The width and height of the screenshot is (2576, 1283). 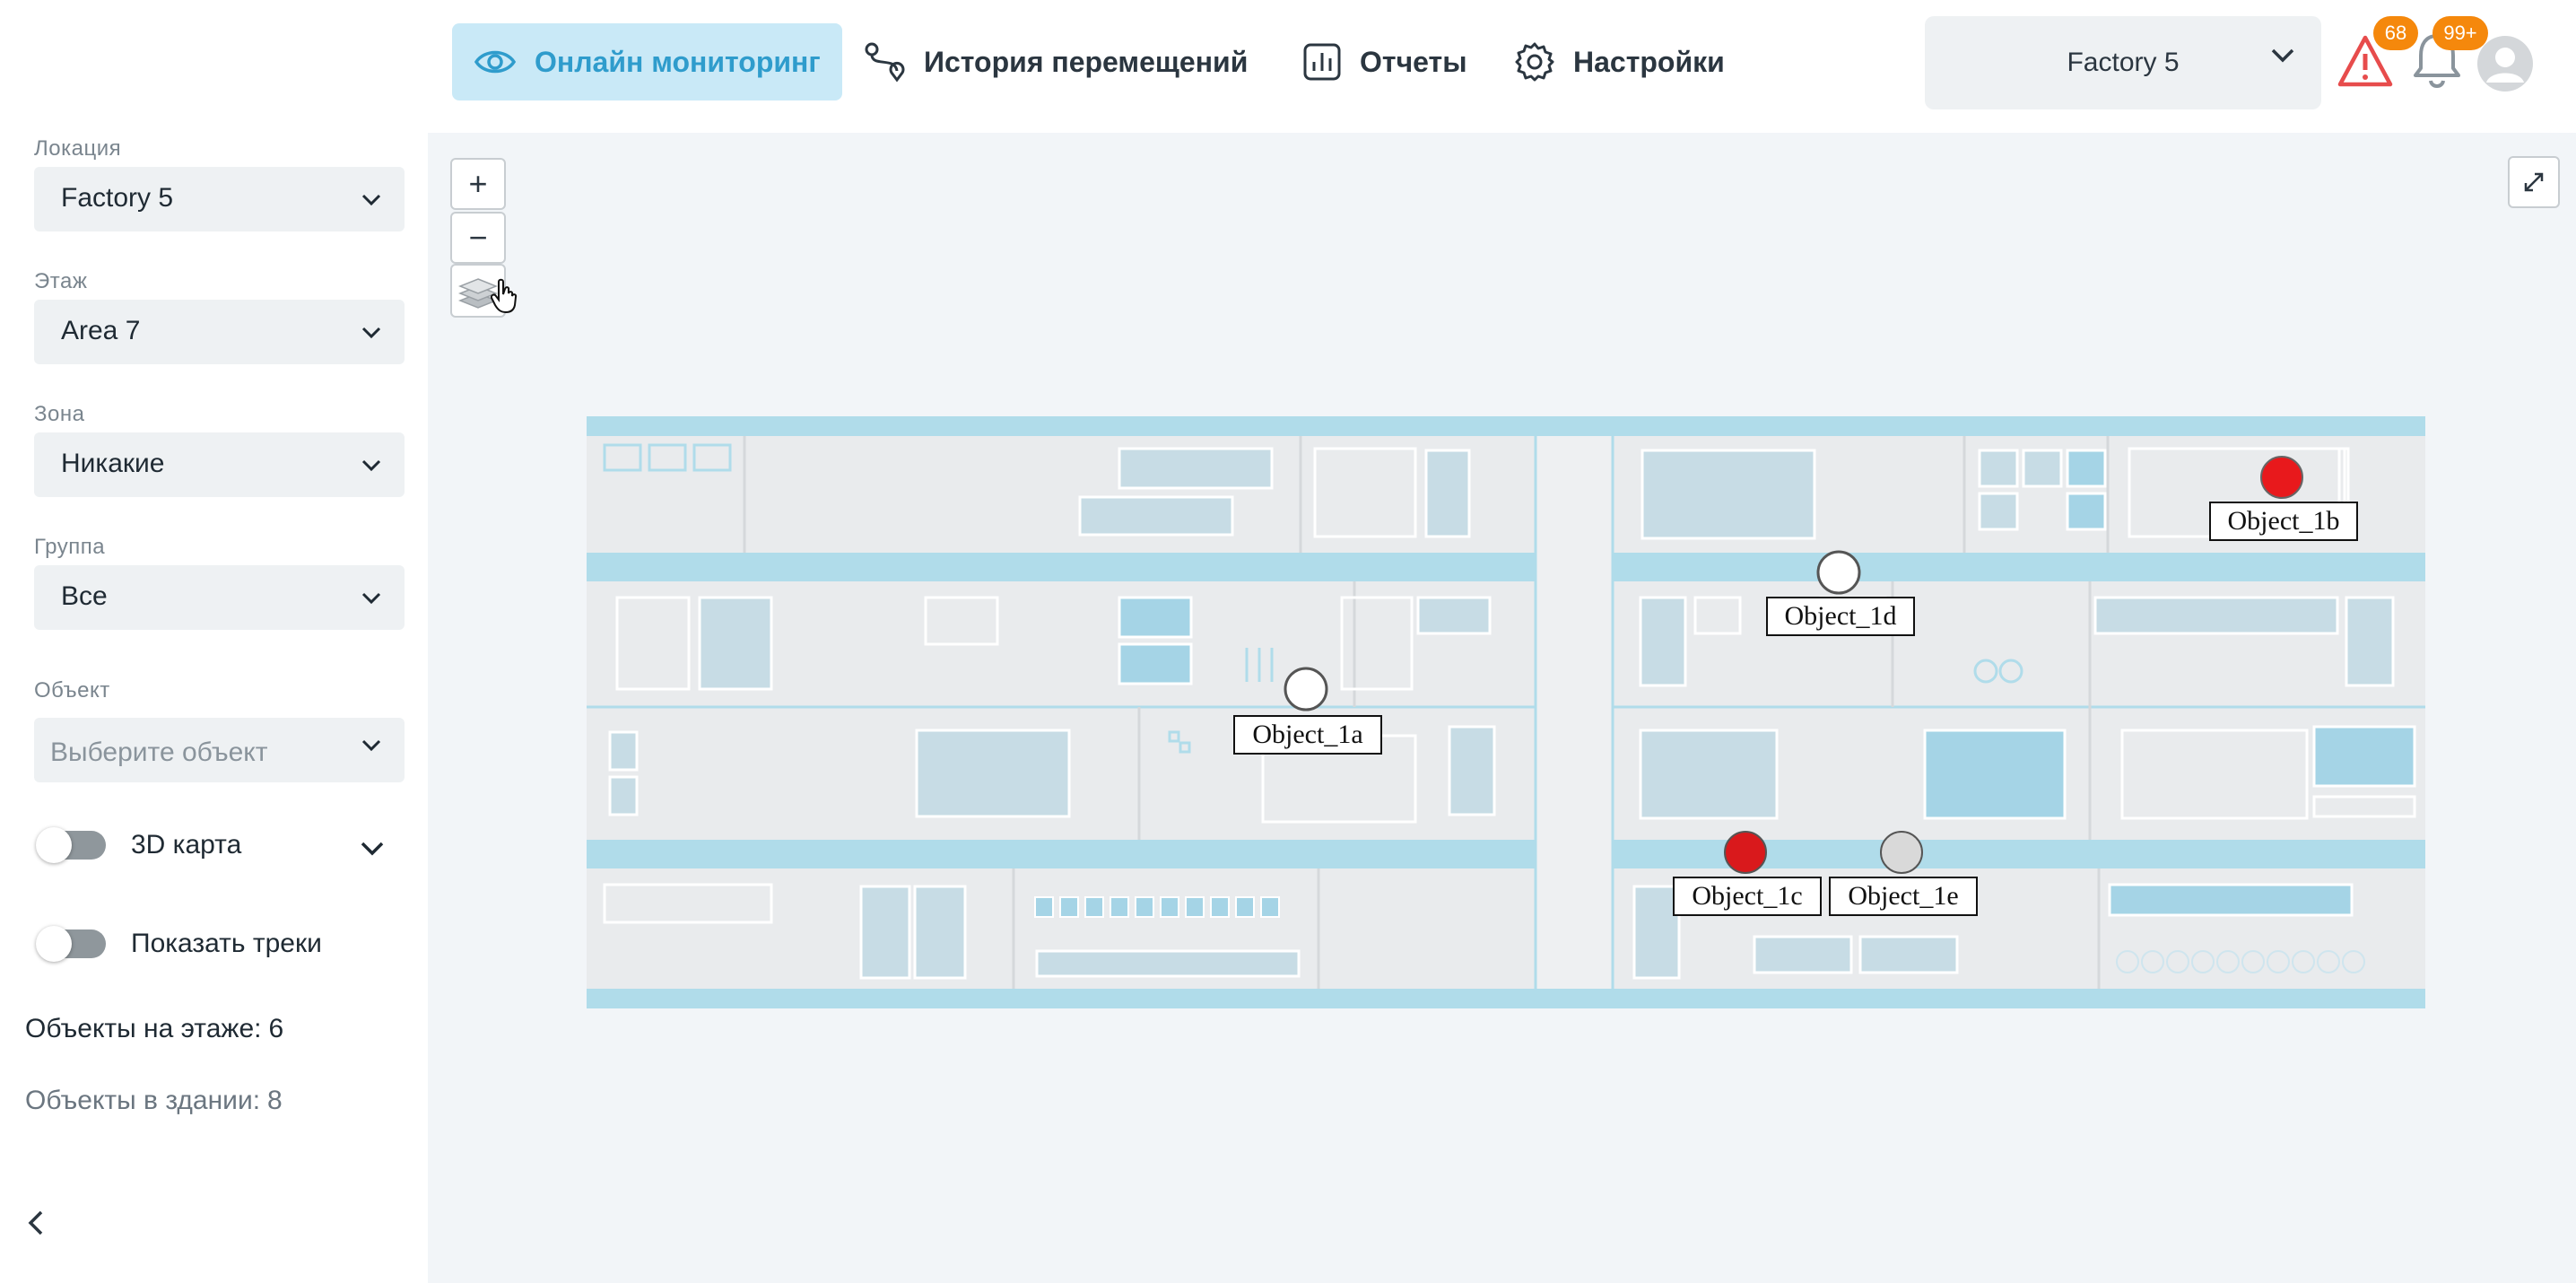 I want to click on building-objects-stat: Объекты в здании: 8, so click(x=154, y=1101).